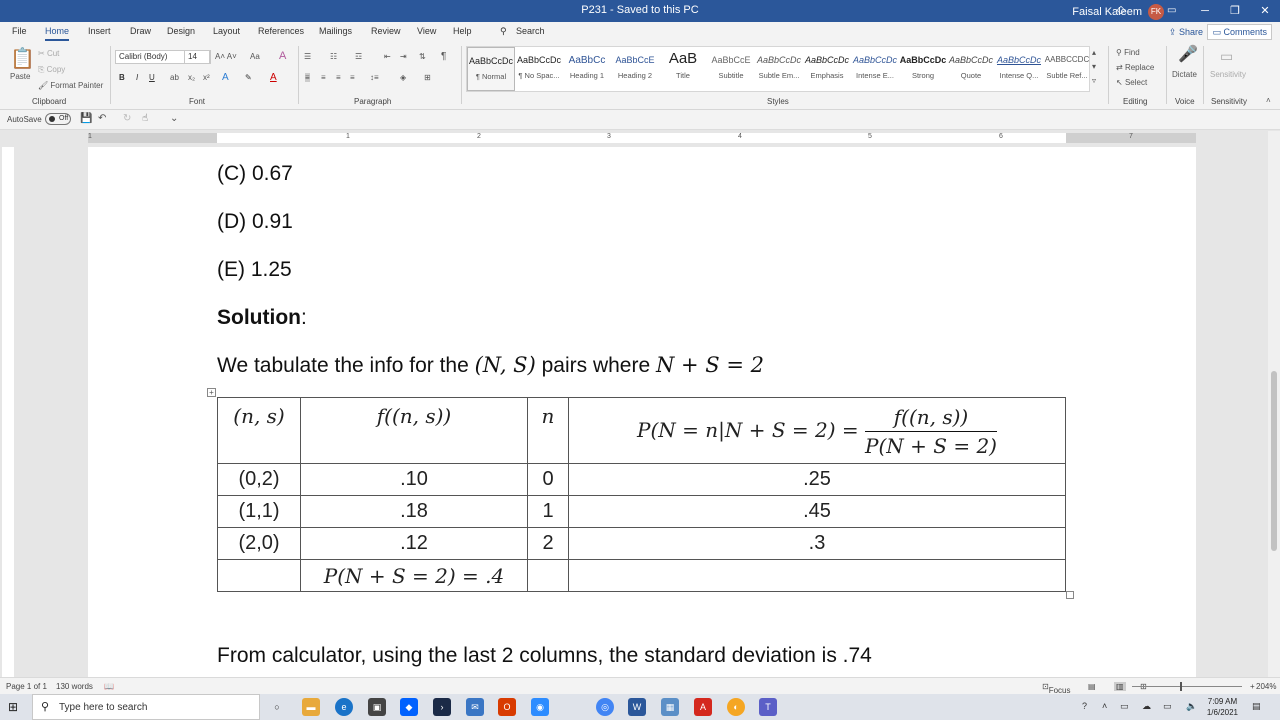 This screenshot has width=1280, height=720. I want to click on copy-button: ⎘ Copy, so click(51, 70).